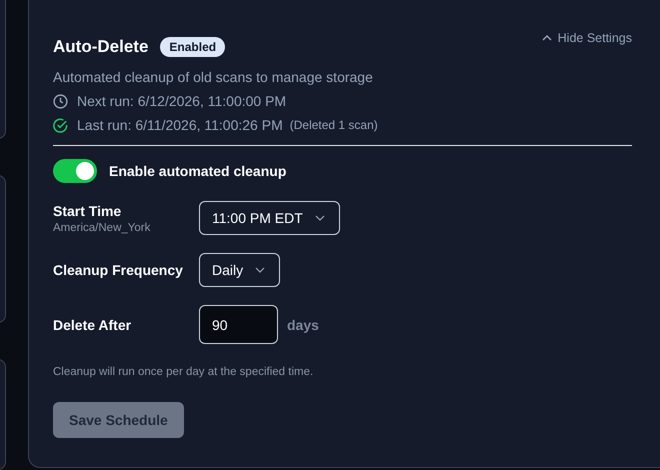 The image size is (660, 470). I want to click on run-time: Last run: 6/11/2026, 11:00:26 PM, so click(180, 125).